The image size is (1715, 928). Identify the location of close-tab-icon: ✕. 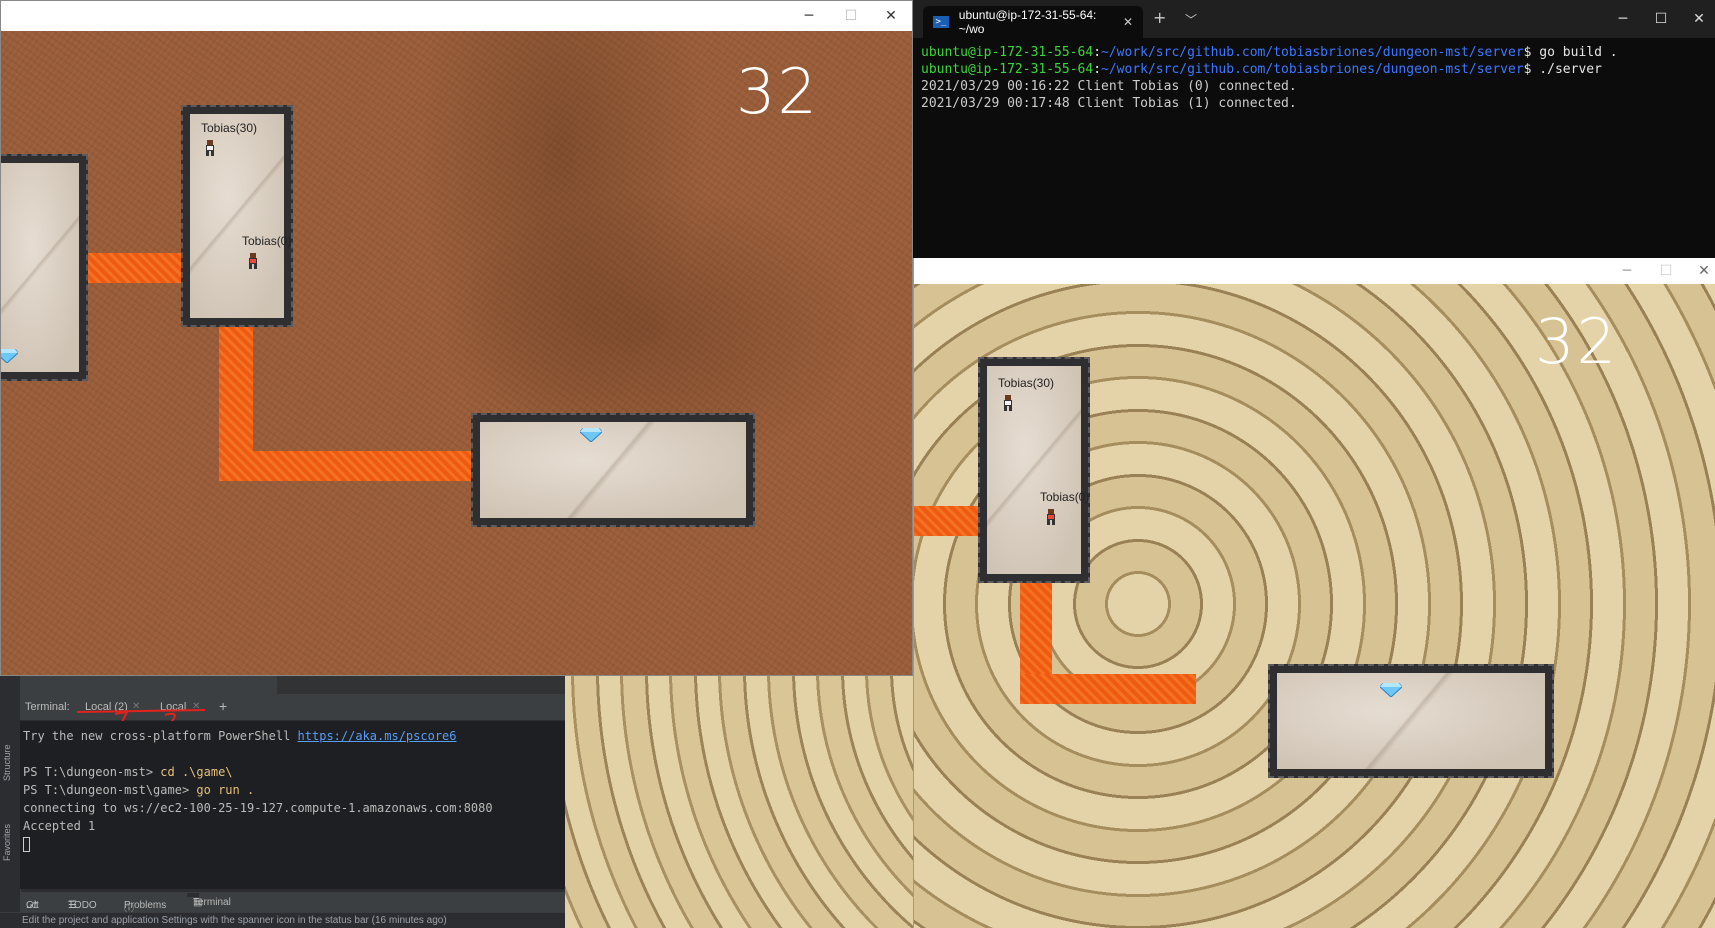
(1128, 22).